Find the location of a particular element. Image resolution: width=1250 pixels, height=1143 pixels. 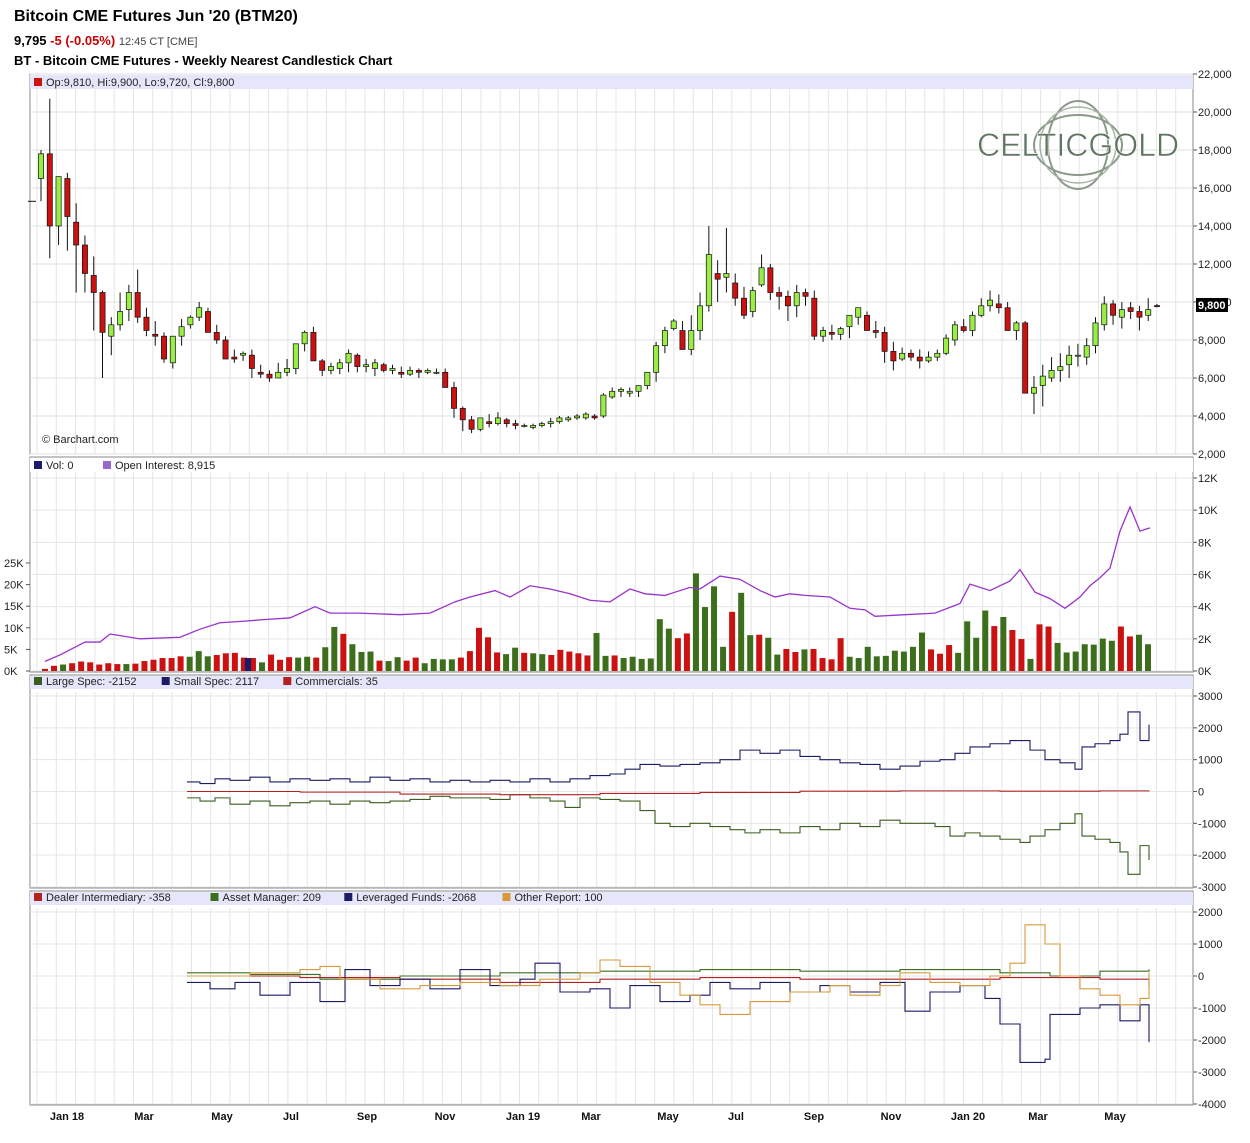

legend-label: Dealer Intermediary: -358 is located at coordinates (108, 898).